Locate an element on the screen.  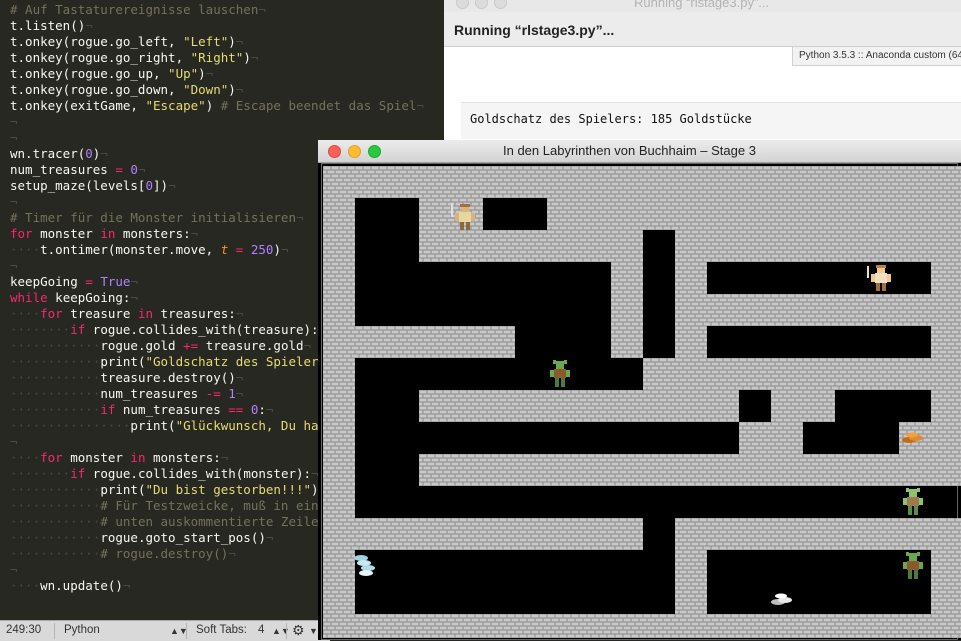
code-line: ····t.ontimer(monster.move, t = 250)¬ is located at coordinates (149, 250).